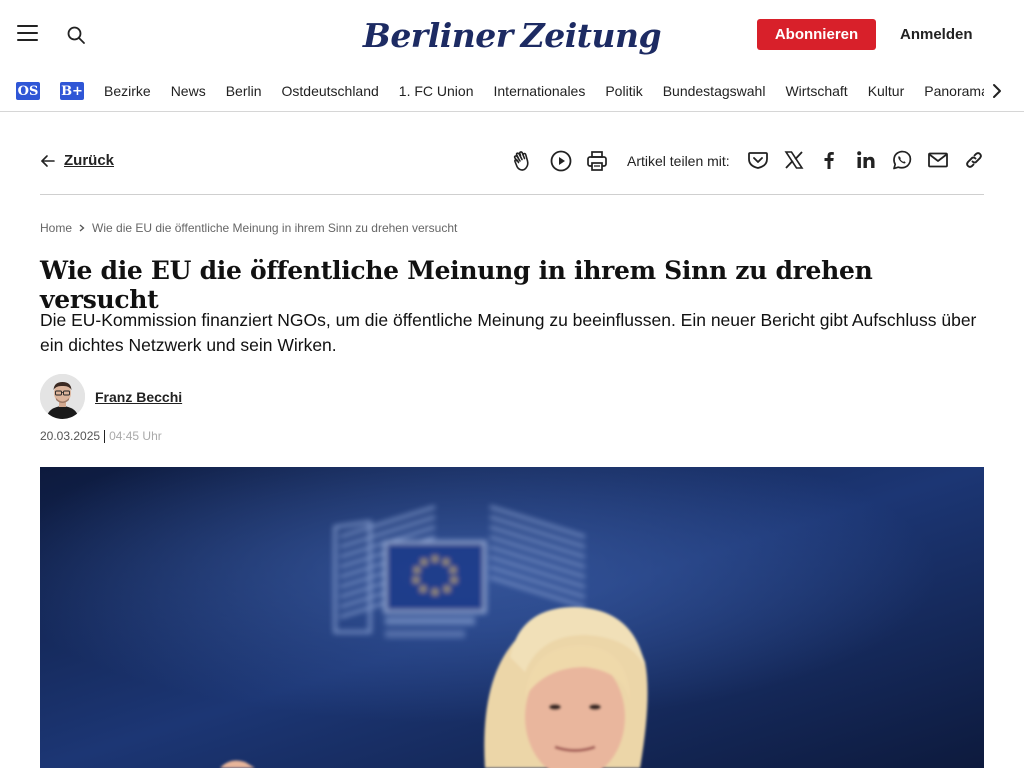 This screenshot has width=1024, height=768. Describe the element at coordinates (437, 35) in the screenshot. I see `logo-text-left: Berliner` at that location.